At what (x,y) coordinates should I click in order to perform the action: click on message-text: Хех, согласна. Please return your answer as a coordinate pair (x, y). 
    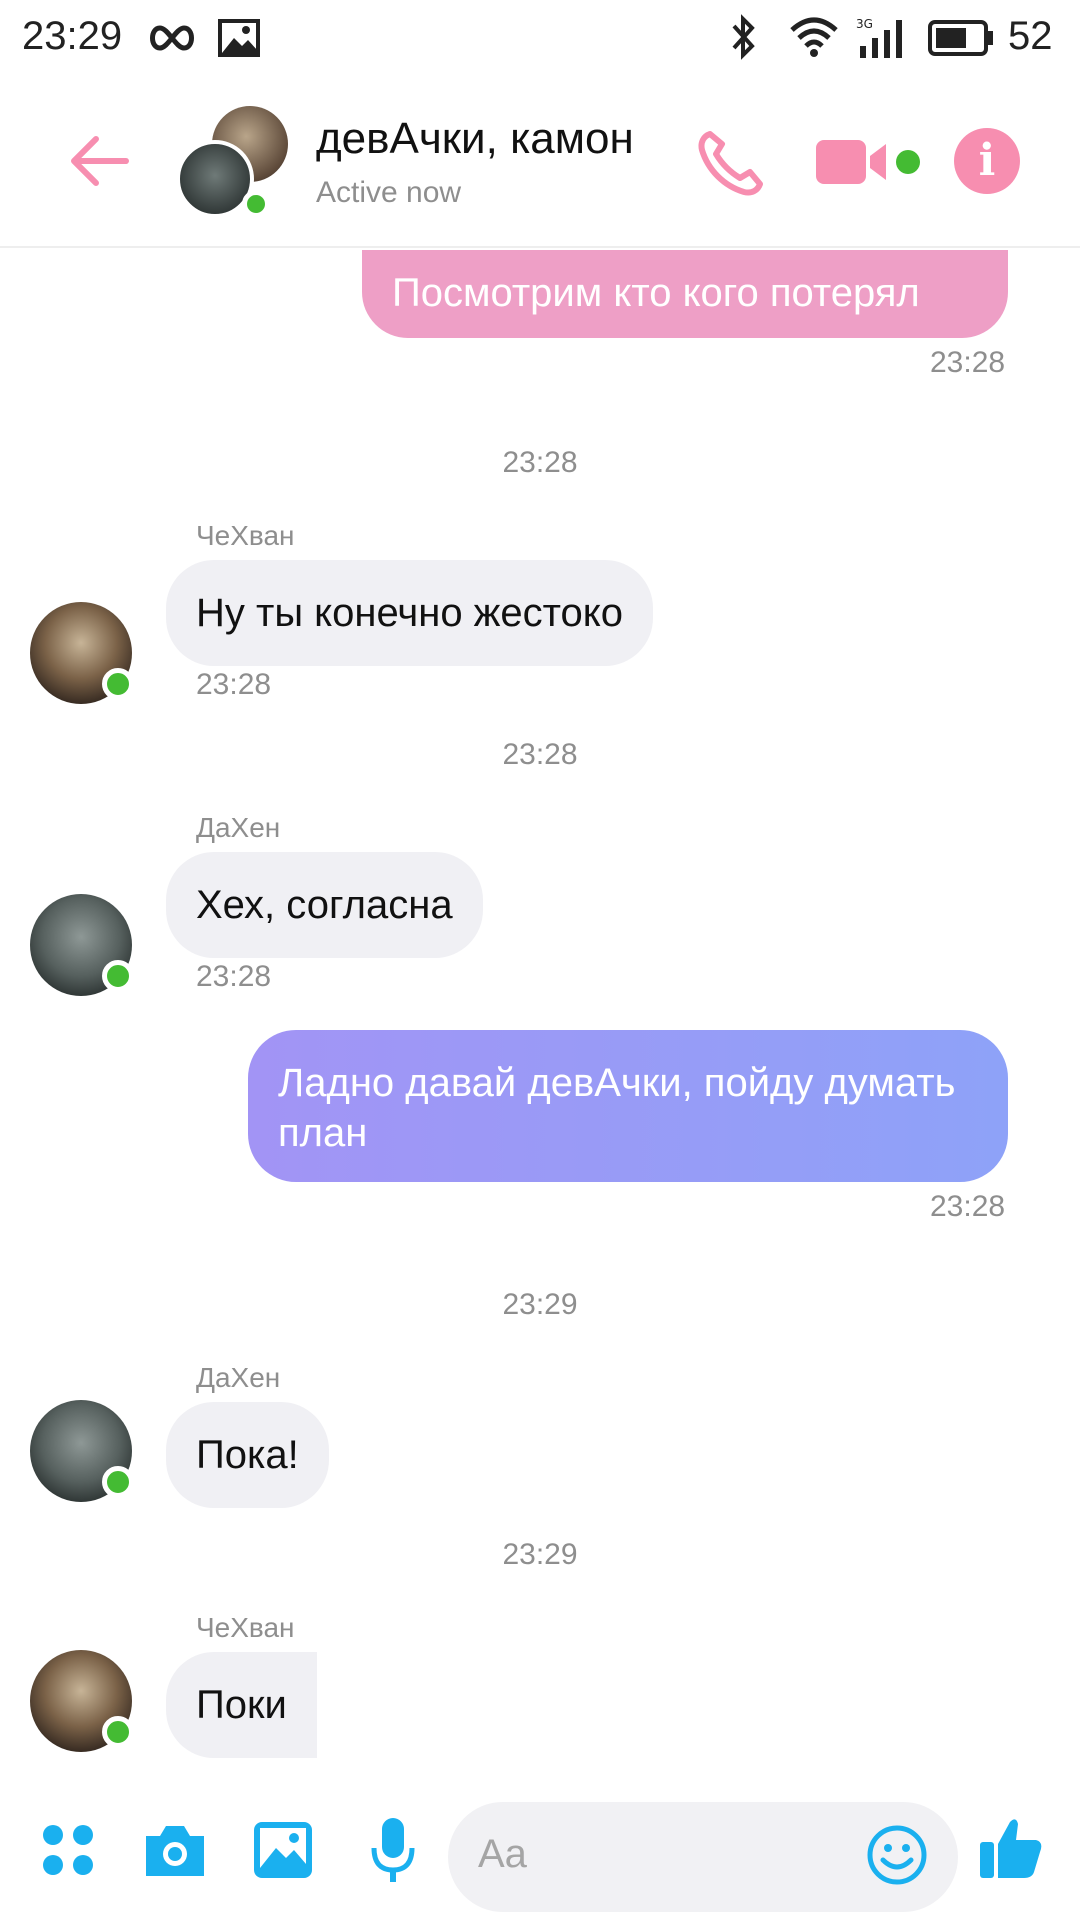
    Looking at the image, I should click on (324, 905).